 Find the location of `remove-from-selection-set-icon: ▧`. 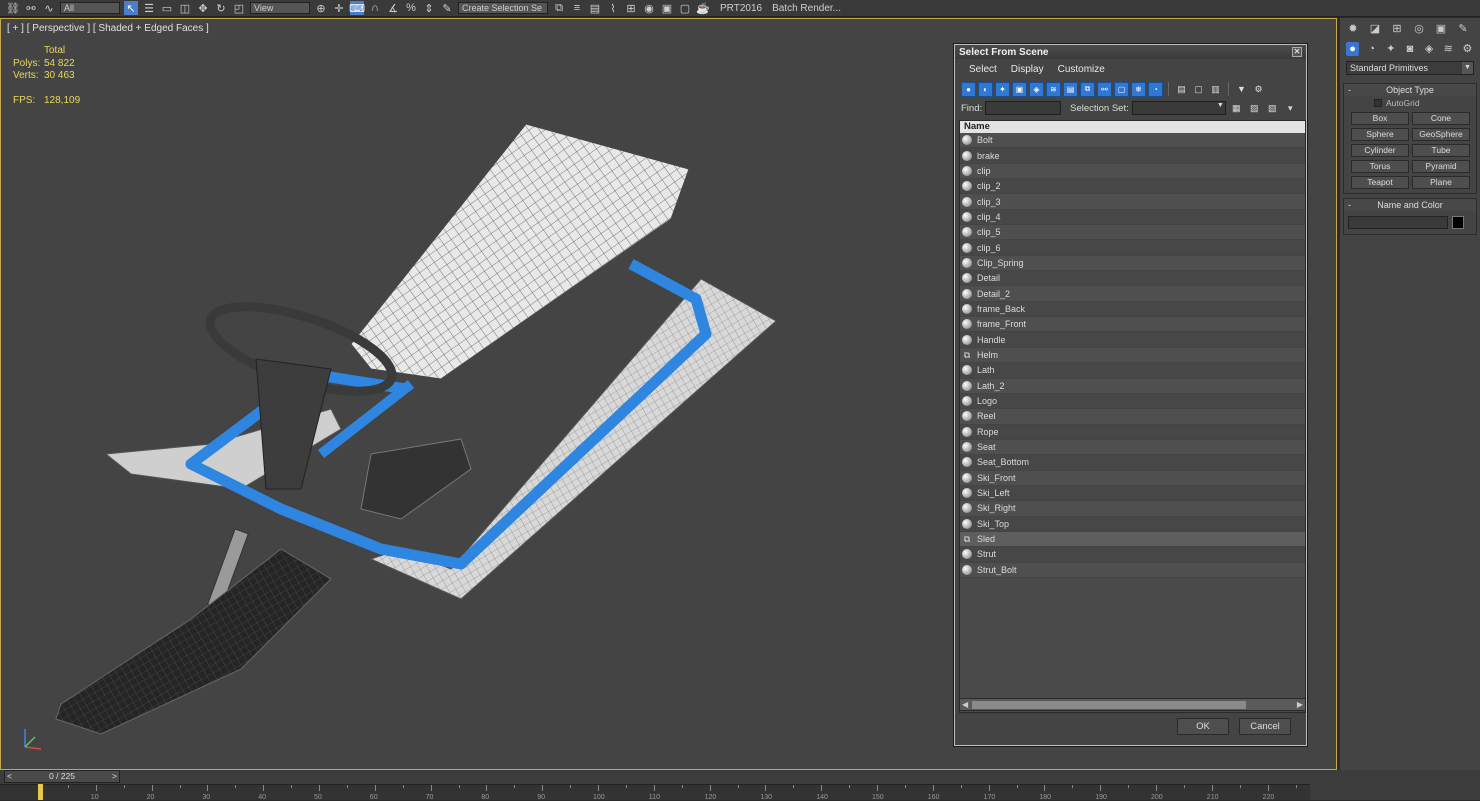

remove-from-selection-set-icon: ▧ is located at coordinates (1272, 108).